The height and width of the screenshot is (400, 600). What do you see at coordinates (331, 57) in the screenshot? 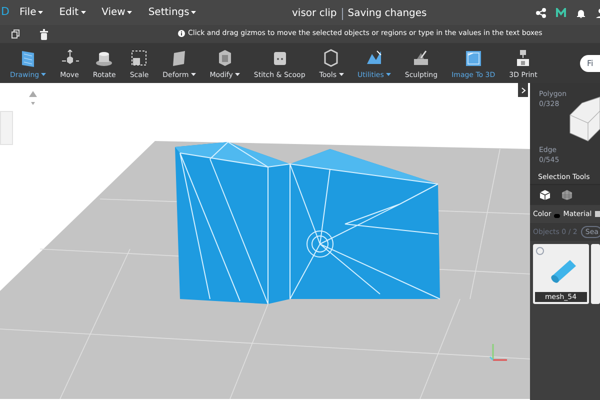
I see `cube-outline-icon` at bounding box center [331, 57].